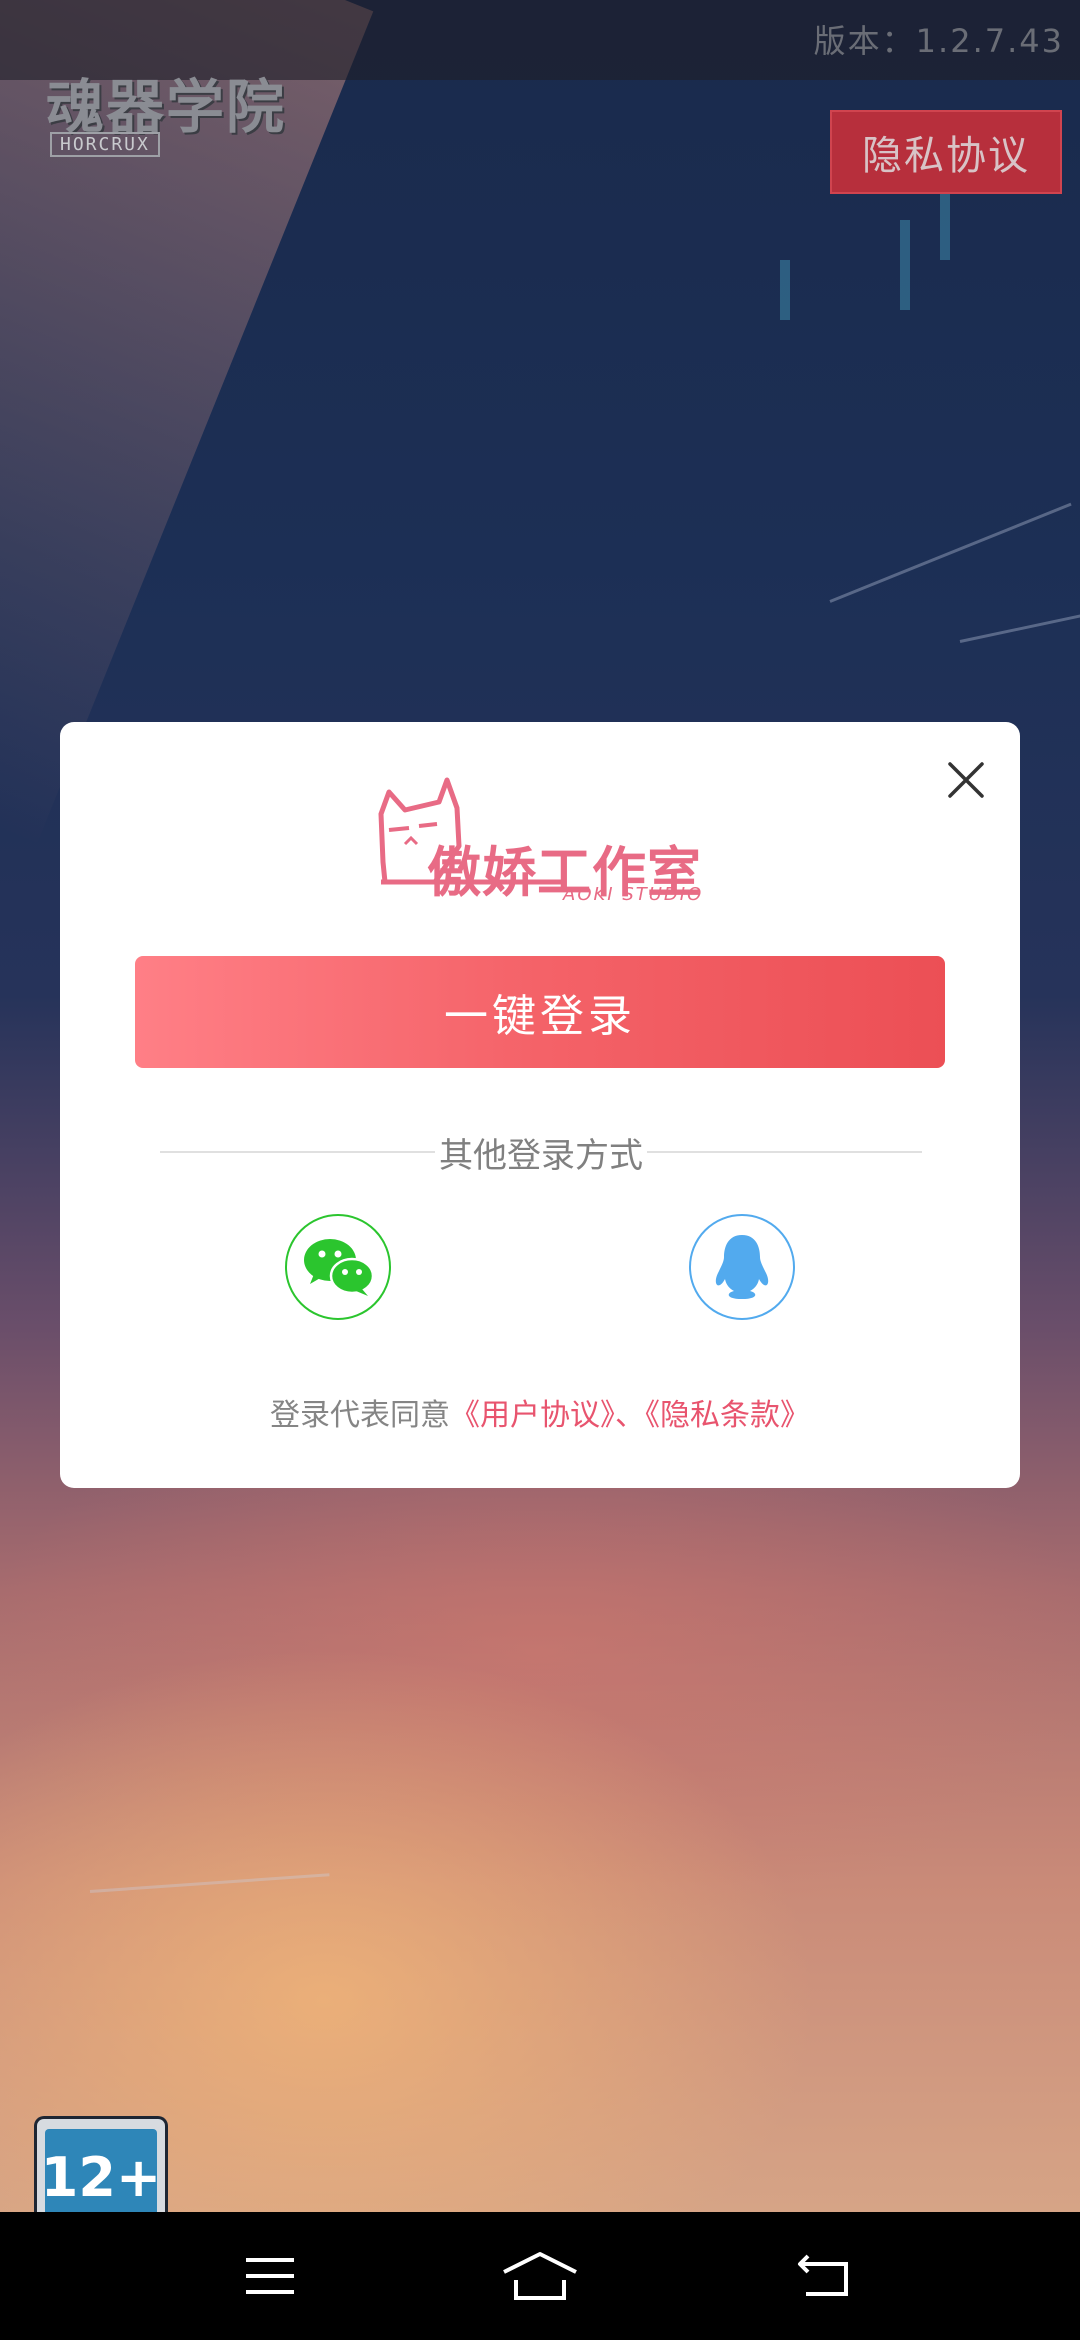  I want to click on qq-login-button, so click(742, 1267).